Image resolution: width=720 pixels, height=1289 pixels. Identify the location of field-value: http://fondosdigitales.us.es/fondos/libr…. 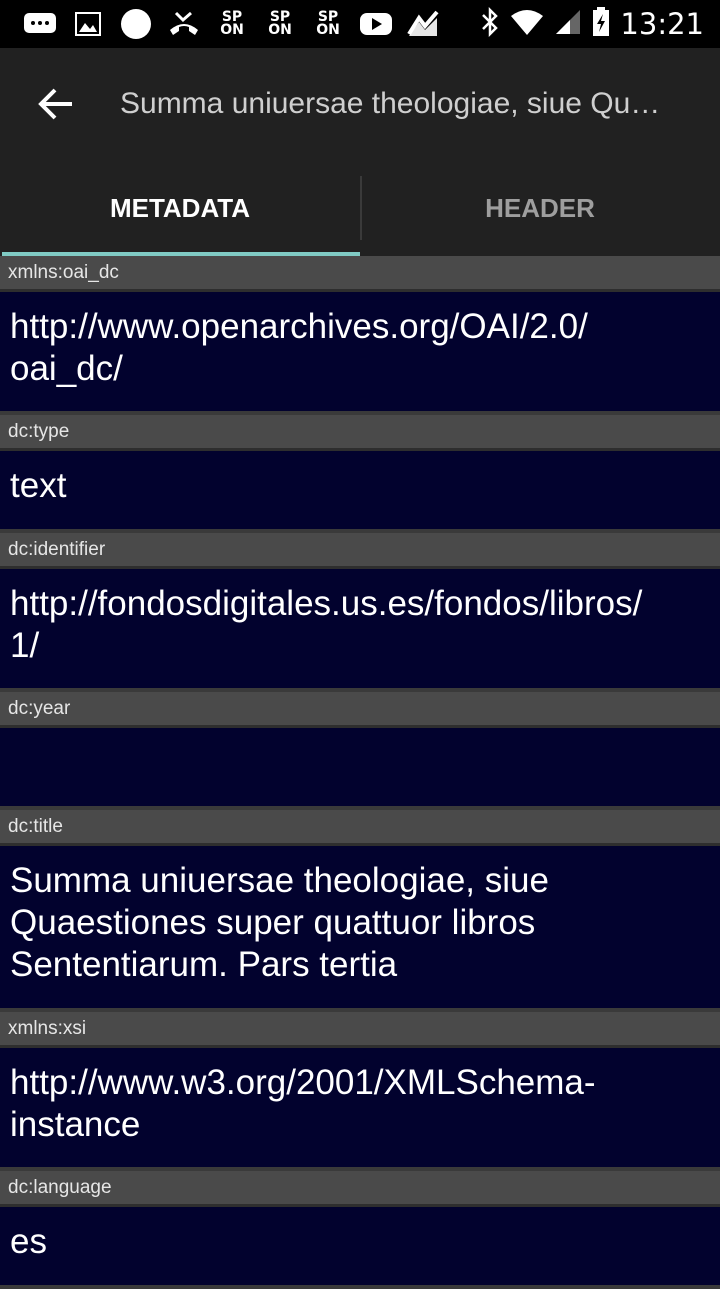
(360, 630).